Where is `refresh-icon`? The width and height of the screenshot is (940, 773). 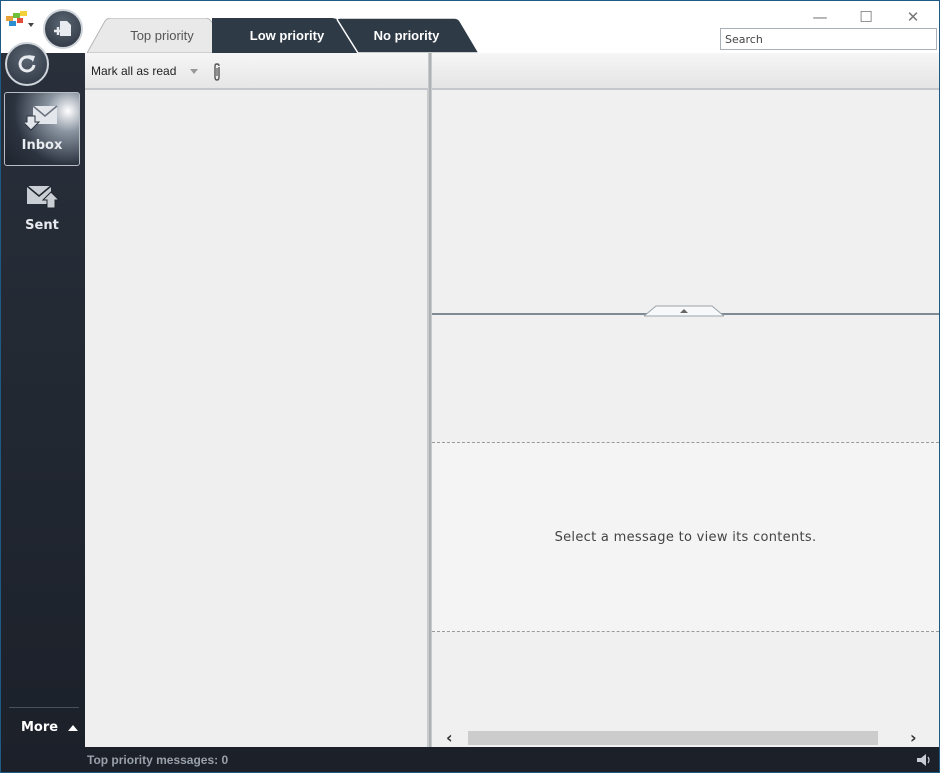
refresh-icon is located at coordinates (27, 64).